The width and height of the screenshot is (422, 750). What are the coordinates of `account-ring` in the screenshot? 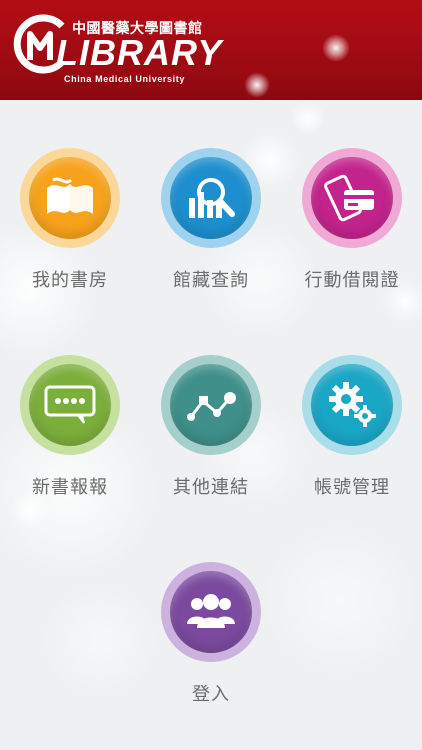 It's located at (352, 405).